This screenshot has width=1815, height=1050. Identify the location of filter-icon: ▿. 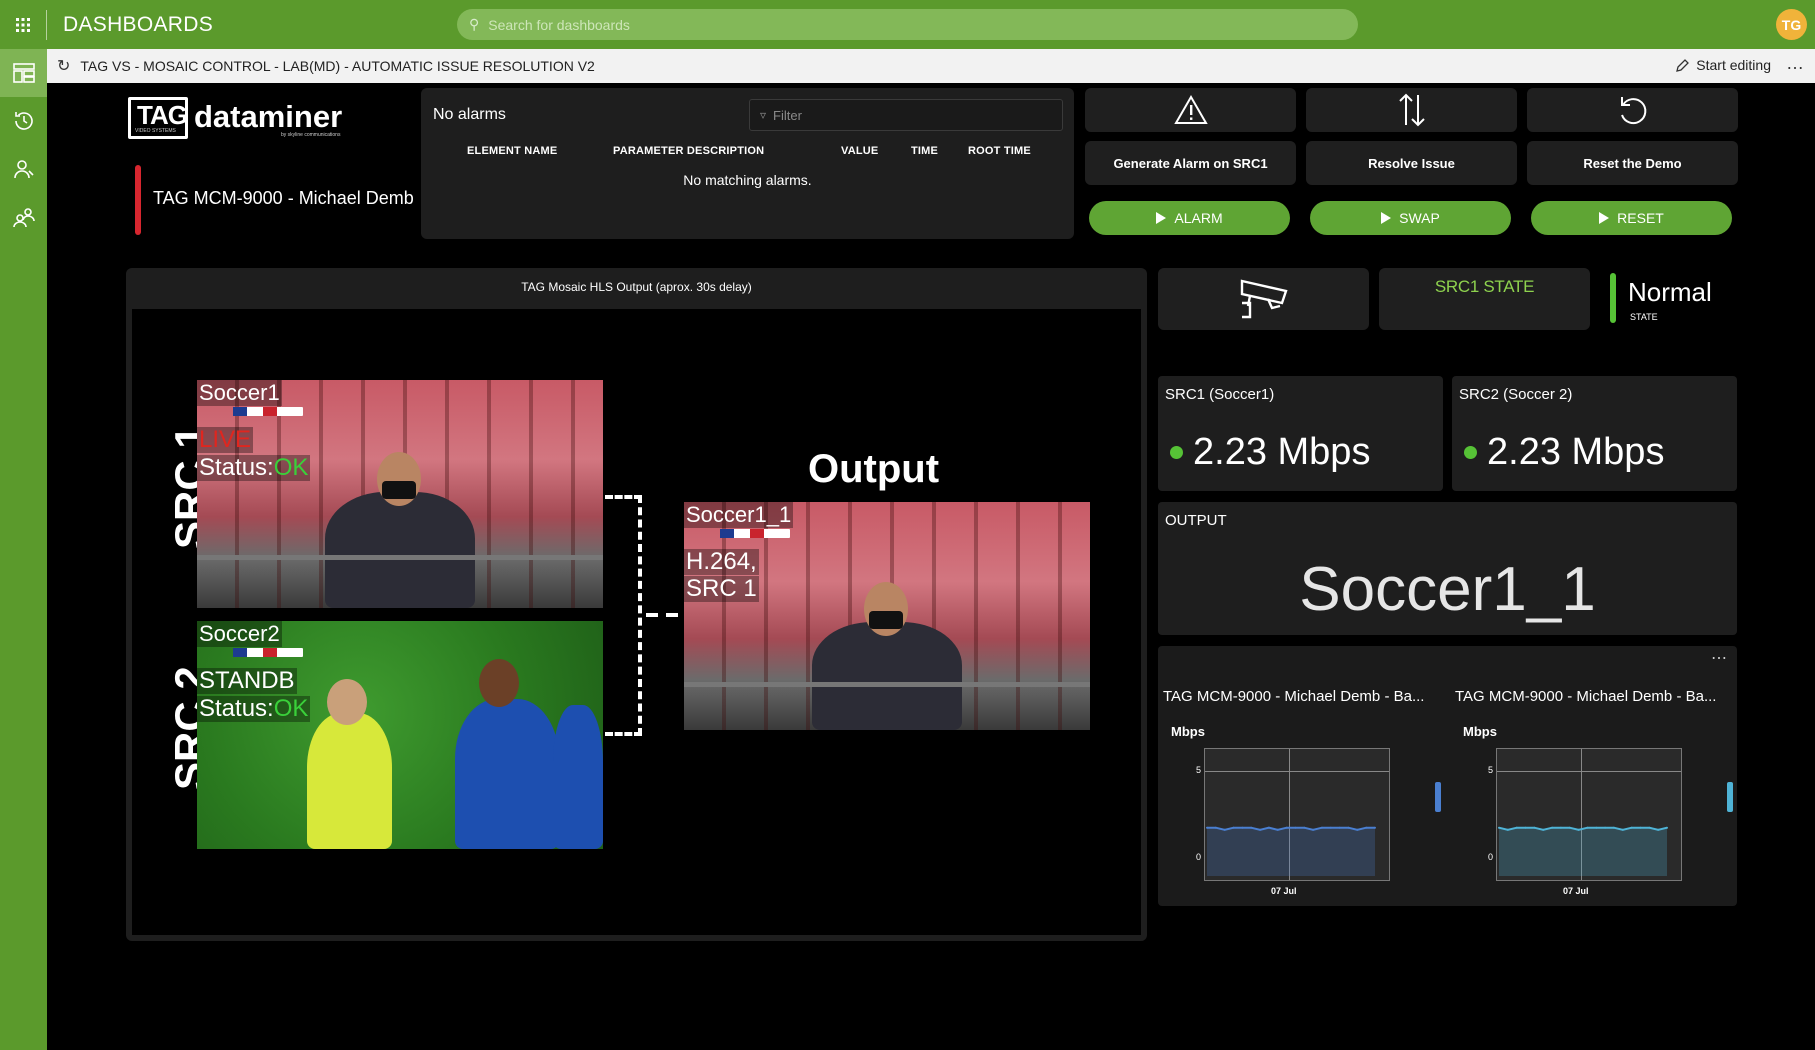
(763, 115).